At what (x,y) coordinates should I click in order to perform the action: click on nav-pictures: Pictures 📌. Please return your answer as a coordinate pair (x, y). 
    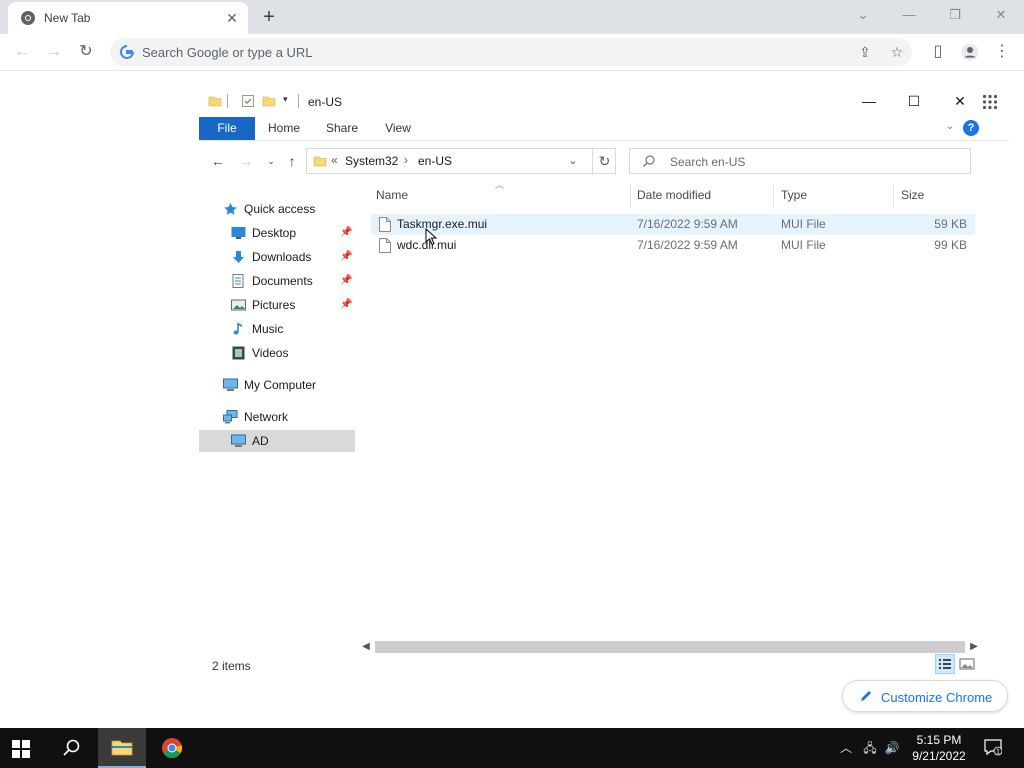
    Looking at the image, I should click on (293, 305).